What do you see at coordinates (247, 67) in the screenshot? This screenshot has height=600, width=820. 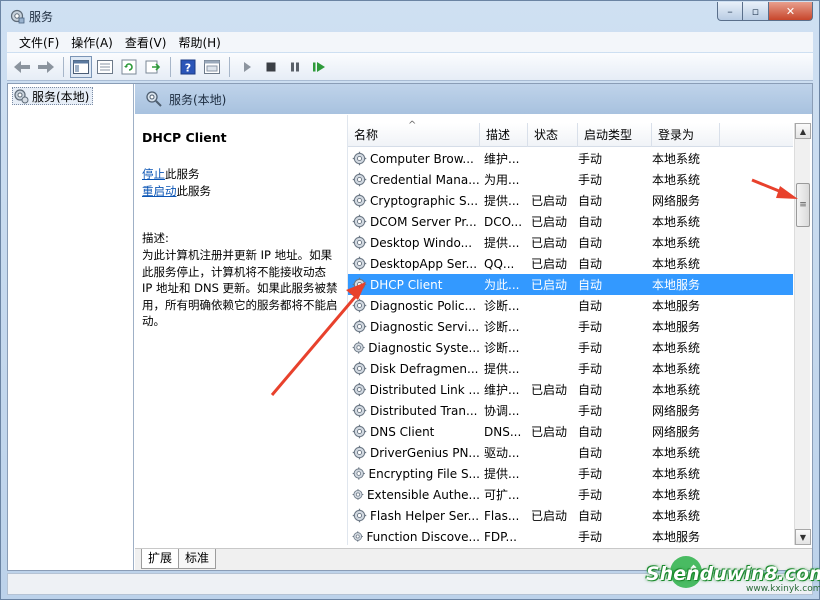 I see `start-service-button` at bounding box center [247, 67].